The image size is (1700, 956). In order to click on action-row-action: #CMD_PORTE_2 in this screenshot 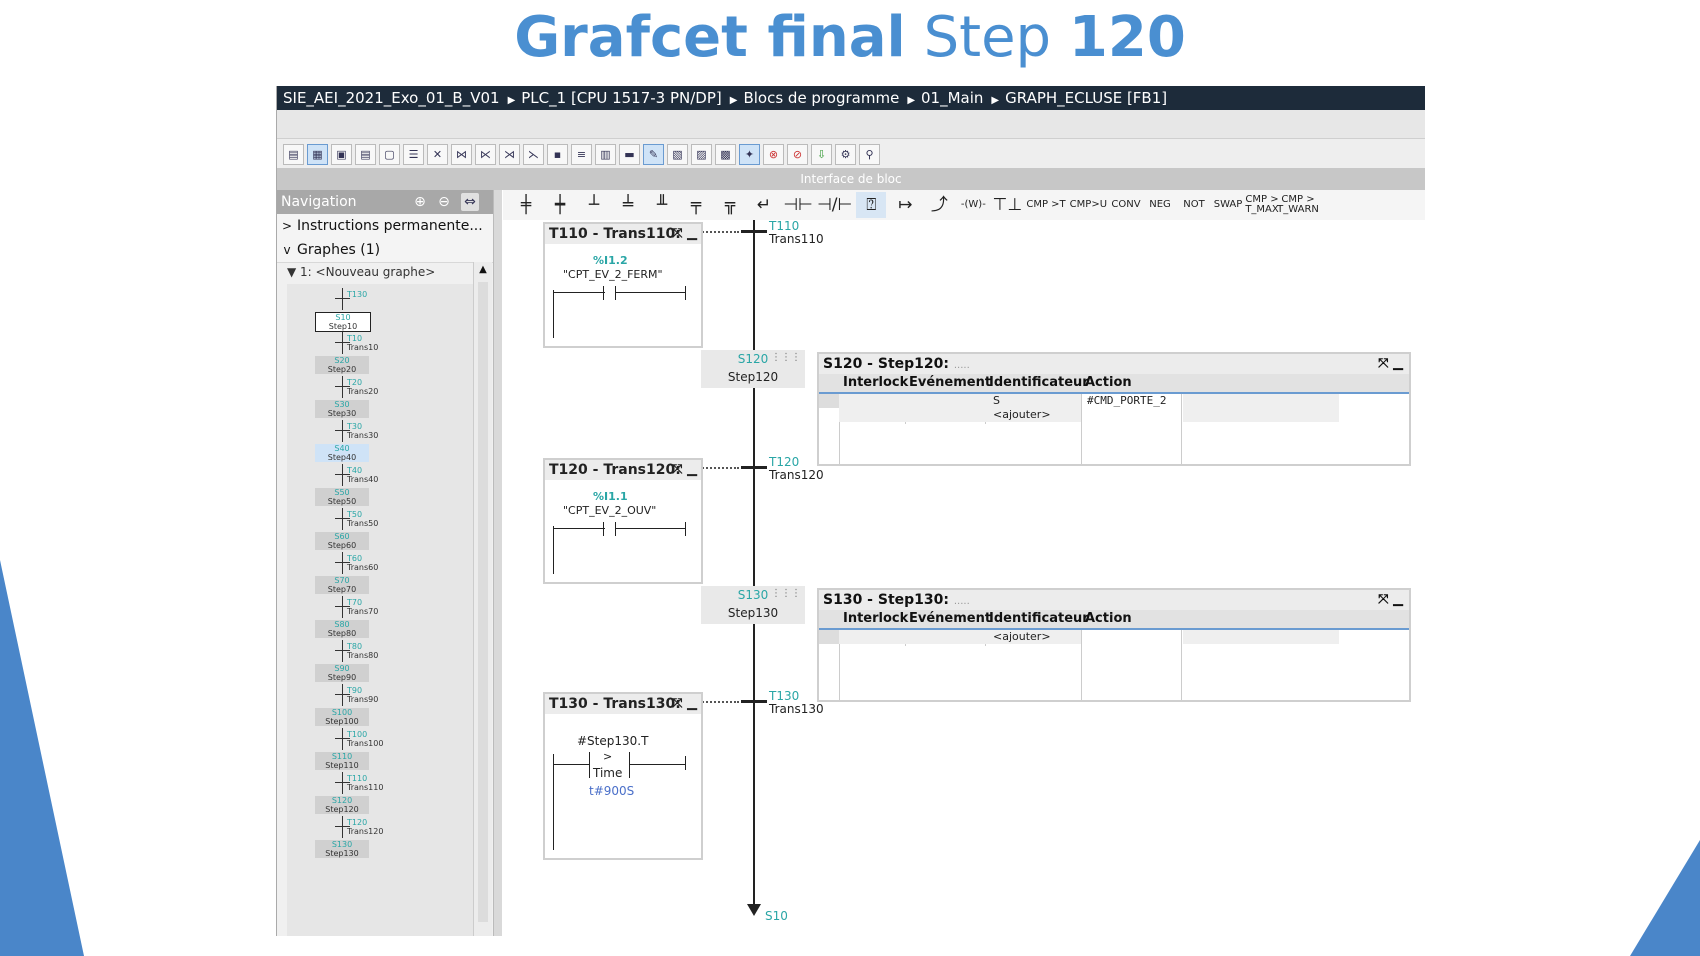, I will do `click(1126, 400)`.